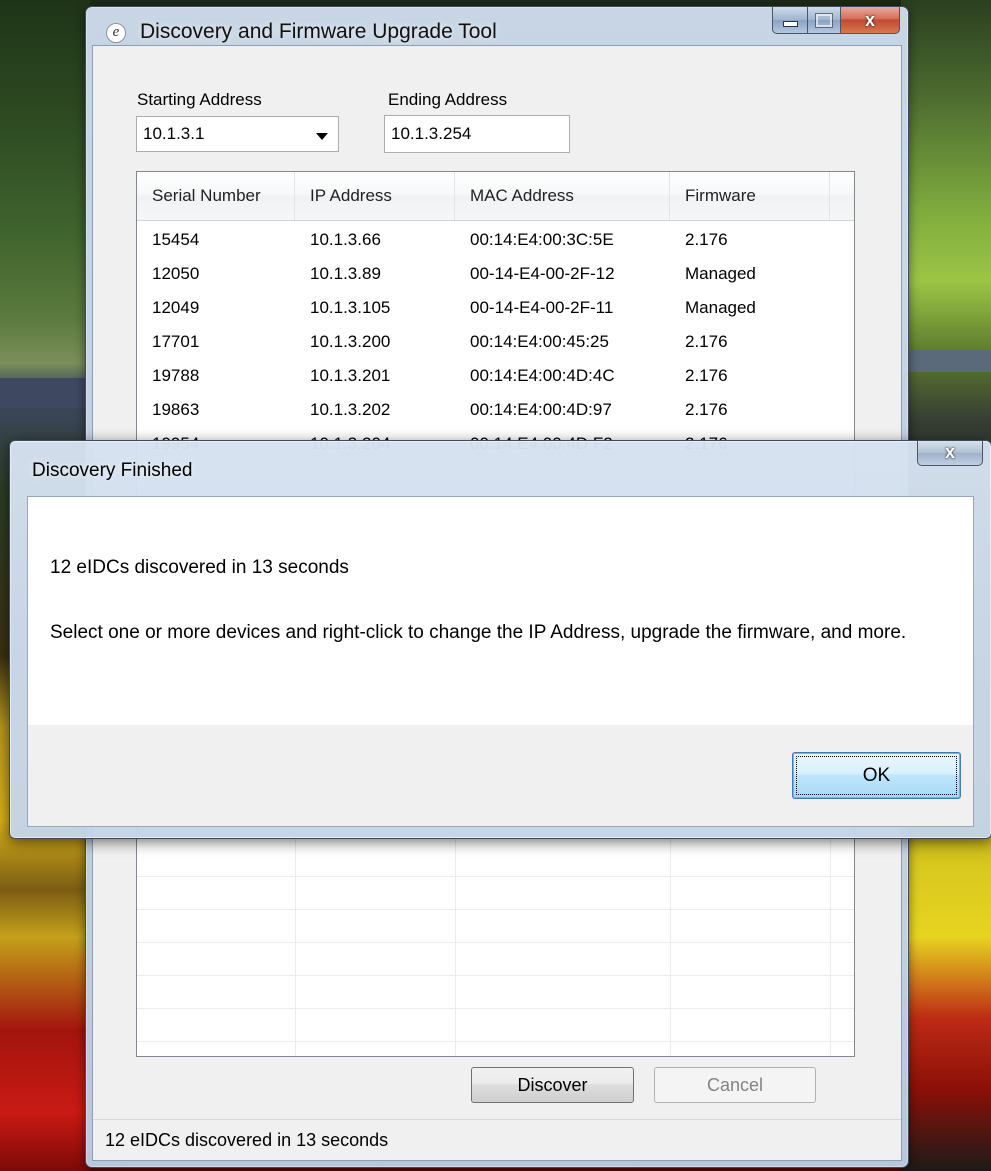 The height and width of the screenshot is (1171, 991). What do you see at coordinates (542, 273) in the screenshot?
I see `cell-mac: 00-14-E4-00-2F-12` at bounding box center [542, 273].